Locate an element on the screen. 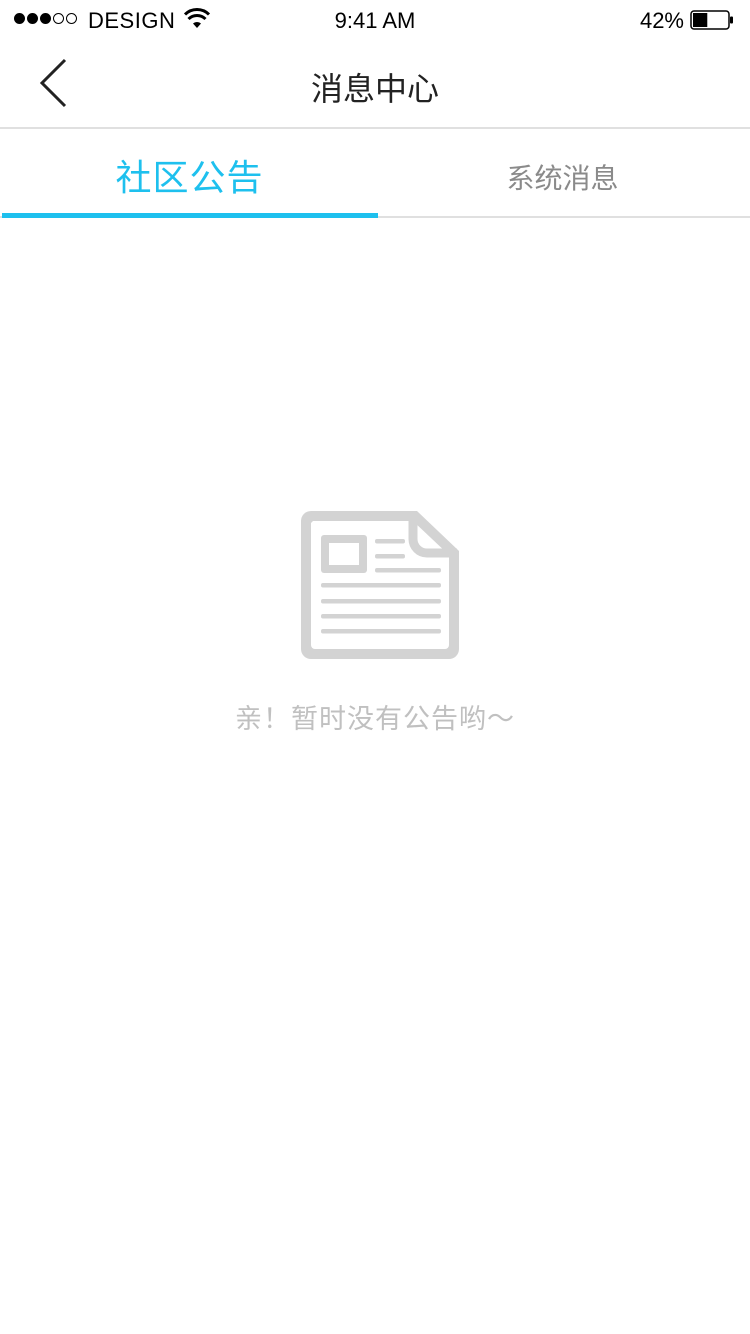 Image resolution: width=750 pixels, height=1334 pixels. tab-label: 系统消息 is located at coordinates (562, 178).